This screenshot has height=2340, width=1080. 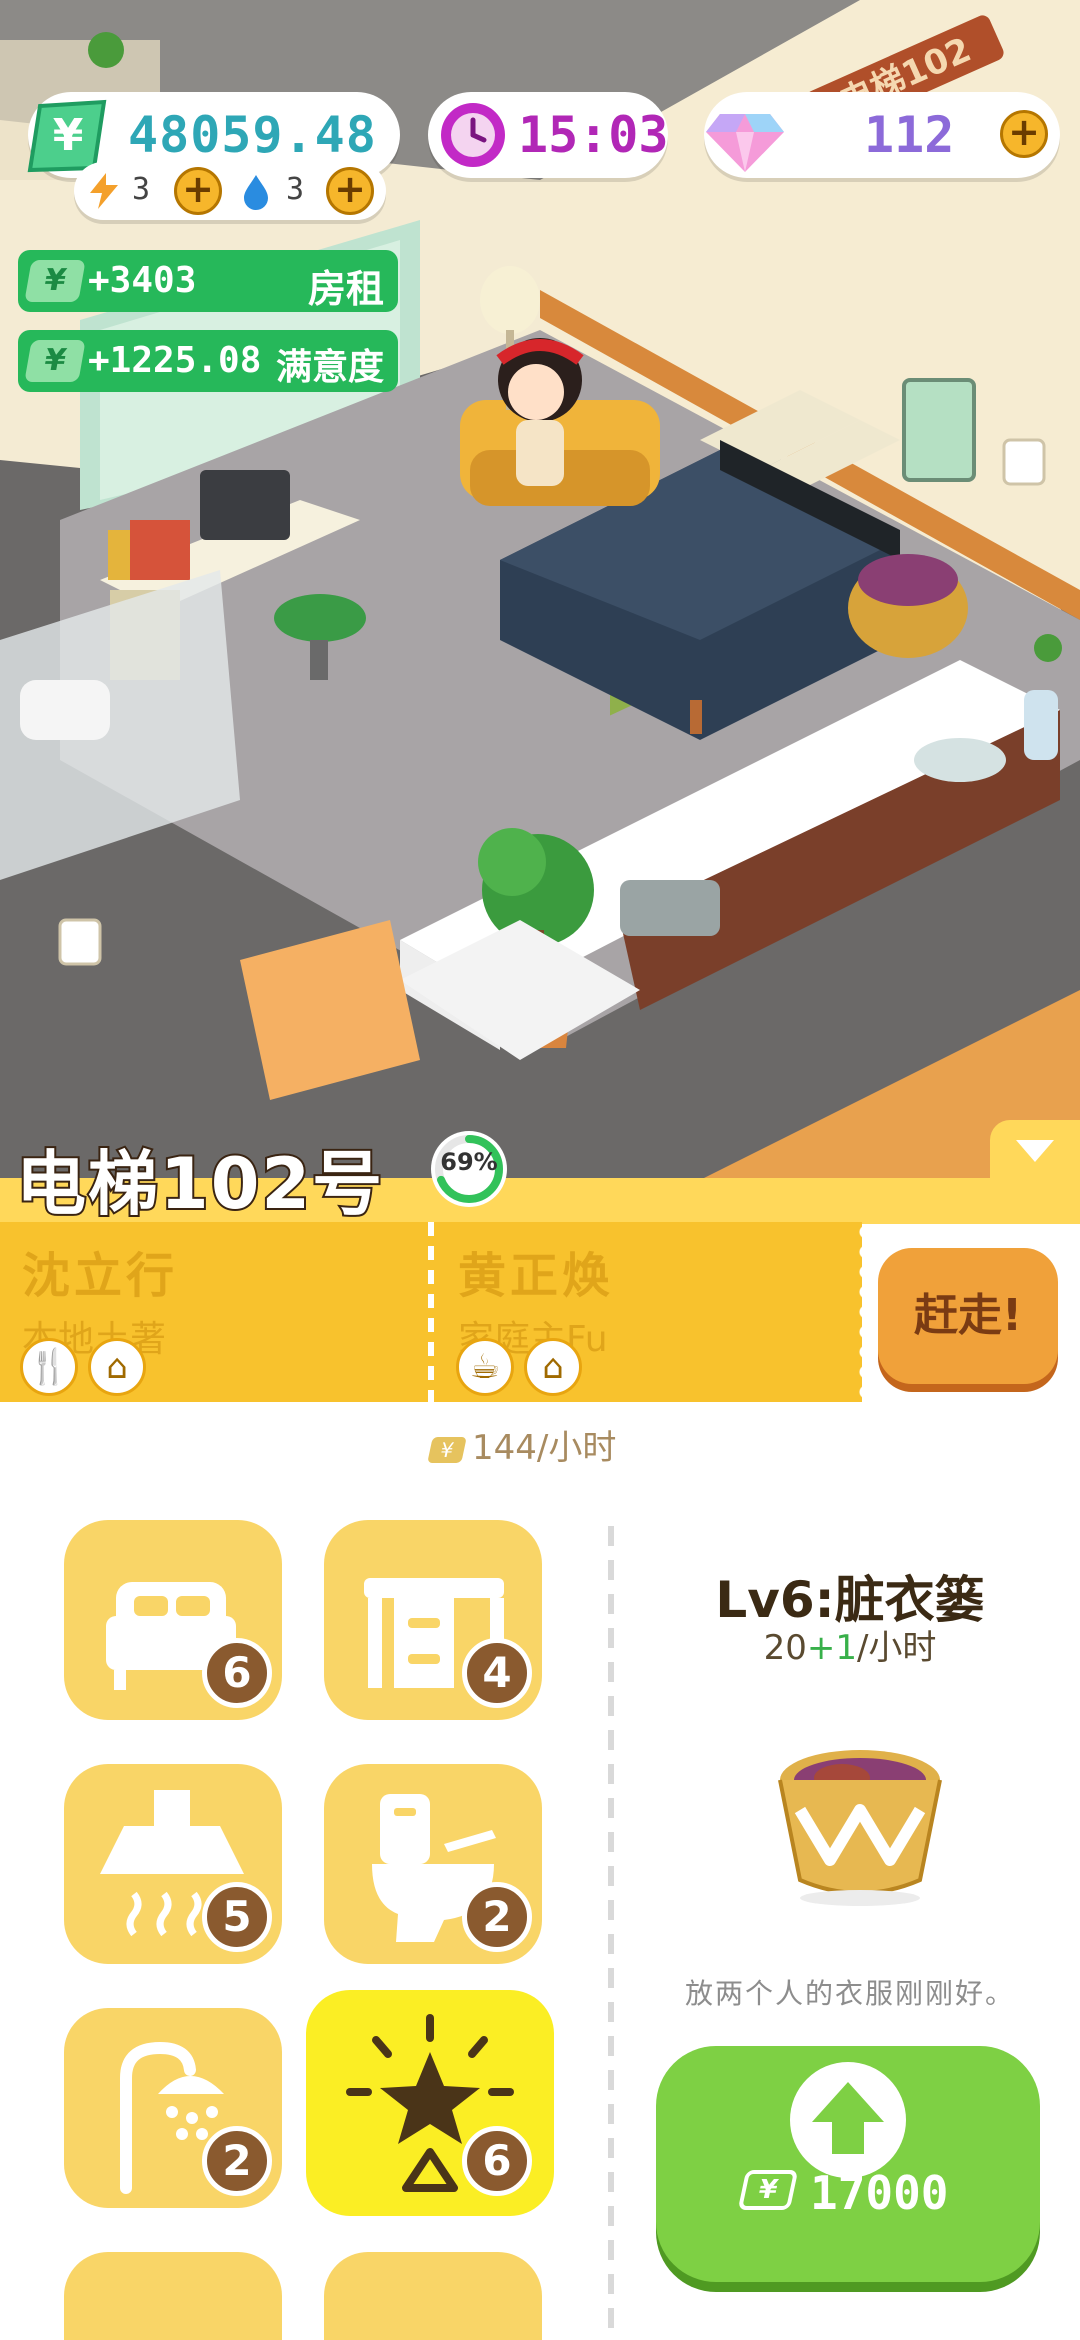 I want to click on tenant-1-name: 沈立行, so click(x=100, y=1276).